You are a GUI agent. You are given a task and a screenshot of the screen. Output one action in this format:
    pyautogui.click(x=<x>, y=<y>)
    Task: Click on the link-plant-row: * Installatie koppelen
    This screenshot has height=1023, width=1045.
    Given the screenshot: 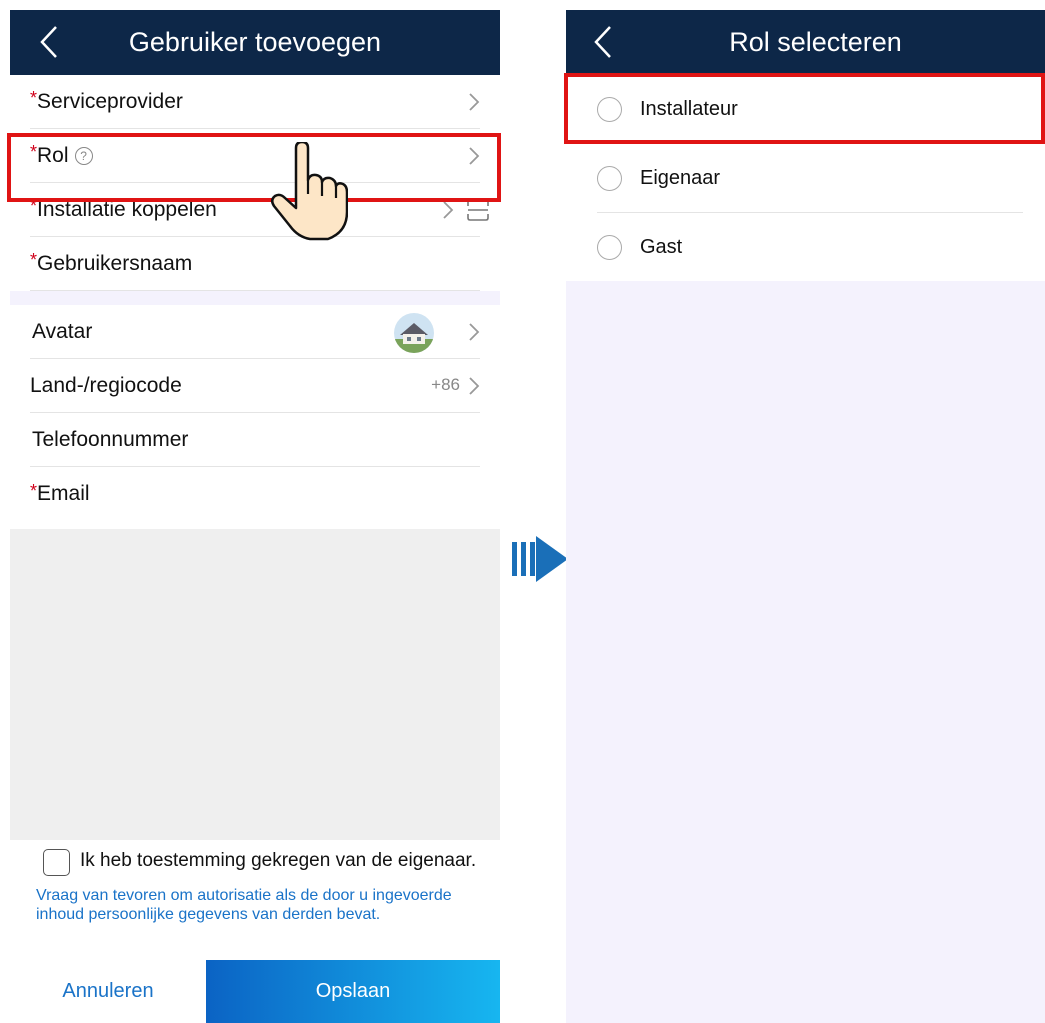 What is the action you would take?
    pyautogui.click(x=259, y=210)
    